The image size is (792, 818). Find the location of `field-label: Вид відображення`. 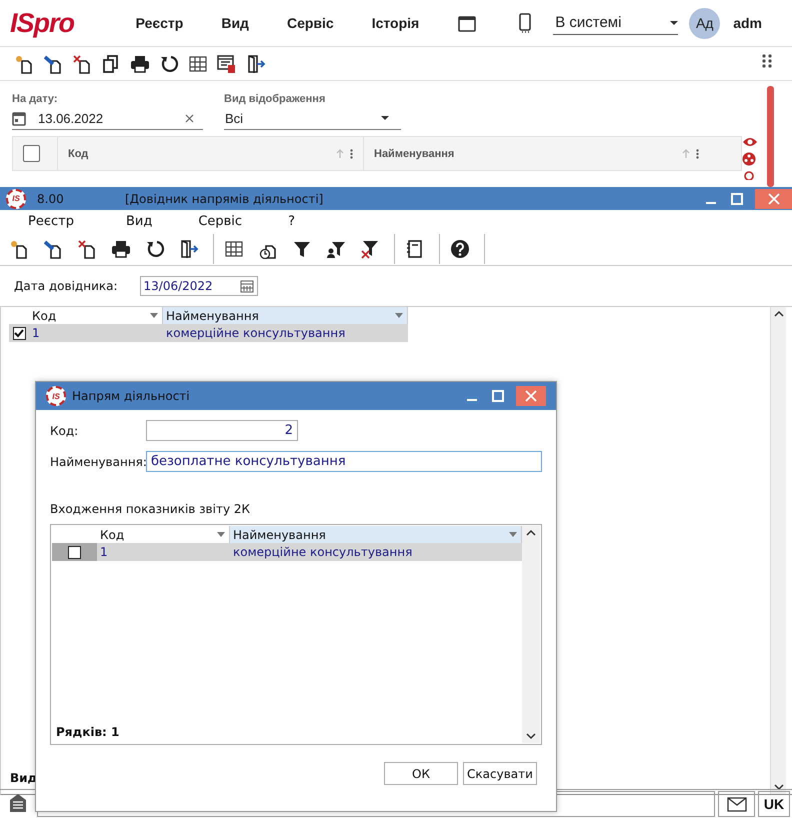

field-label: Вид відображення is located at coordinates (275, 99).